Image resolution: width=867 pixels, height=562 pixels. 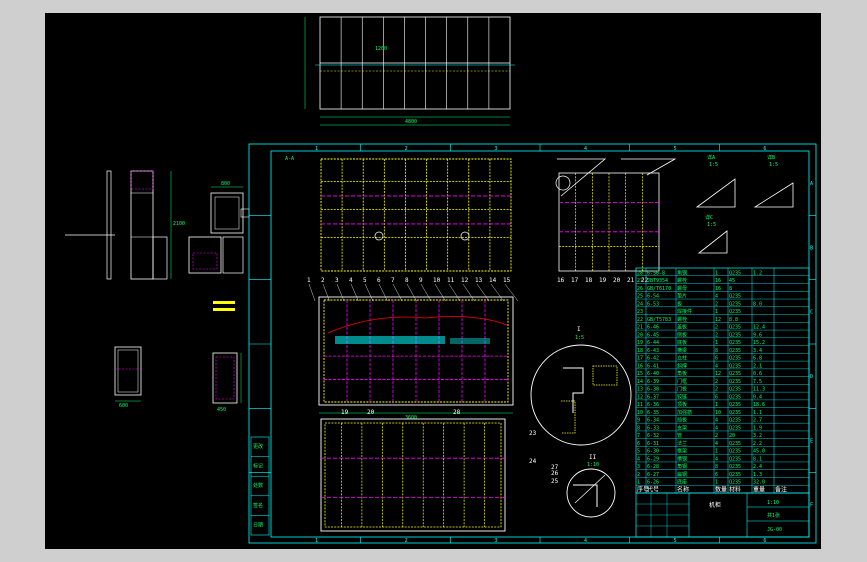 What do you see at coordinates (757, 397) in the screenshot?
I see `bom-cell: 0.4` at bounding box center [757, 397].